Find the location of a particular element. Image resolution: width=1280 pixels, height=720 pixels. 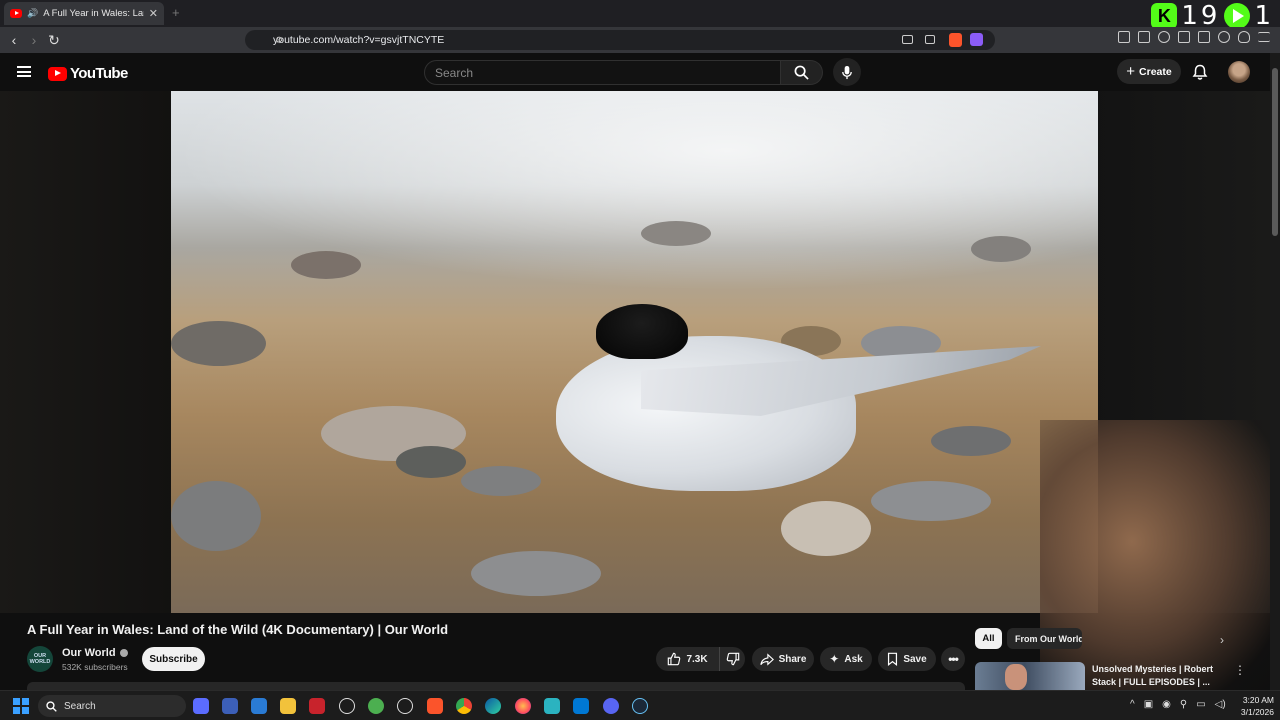

share-button: Share is located at coordinates (783, 659).